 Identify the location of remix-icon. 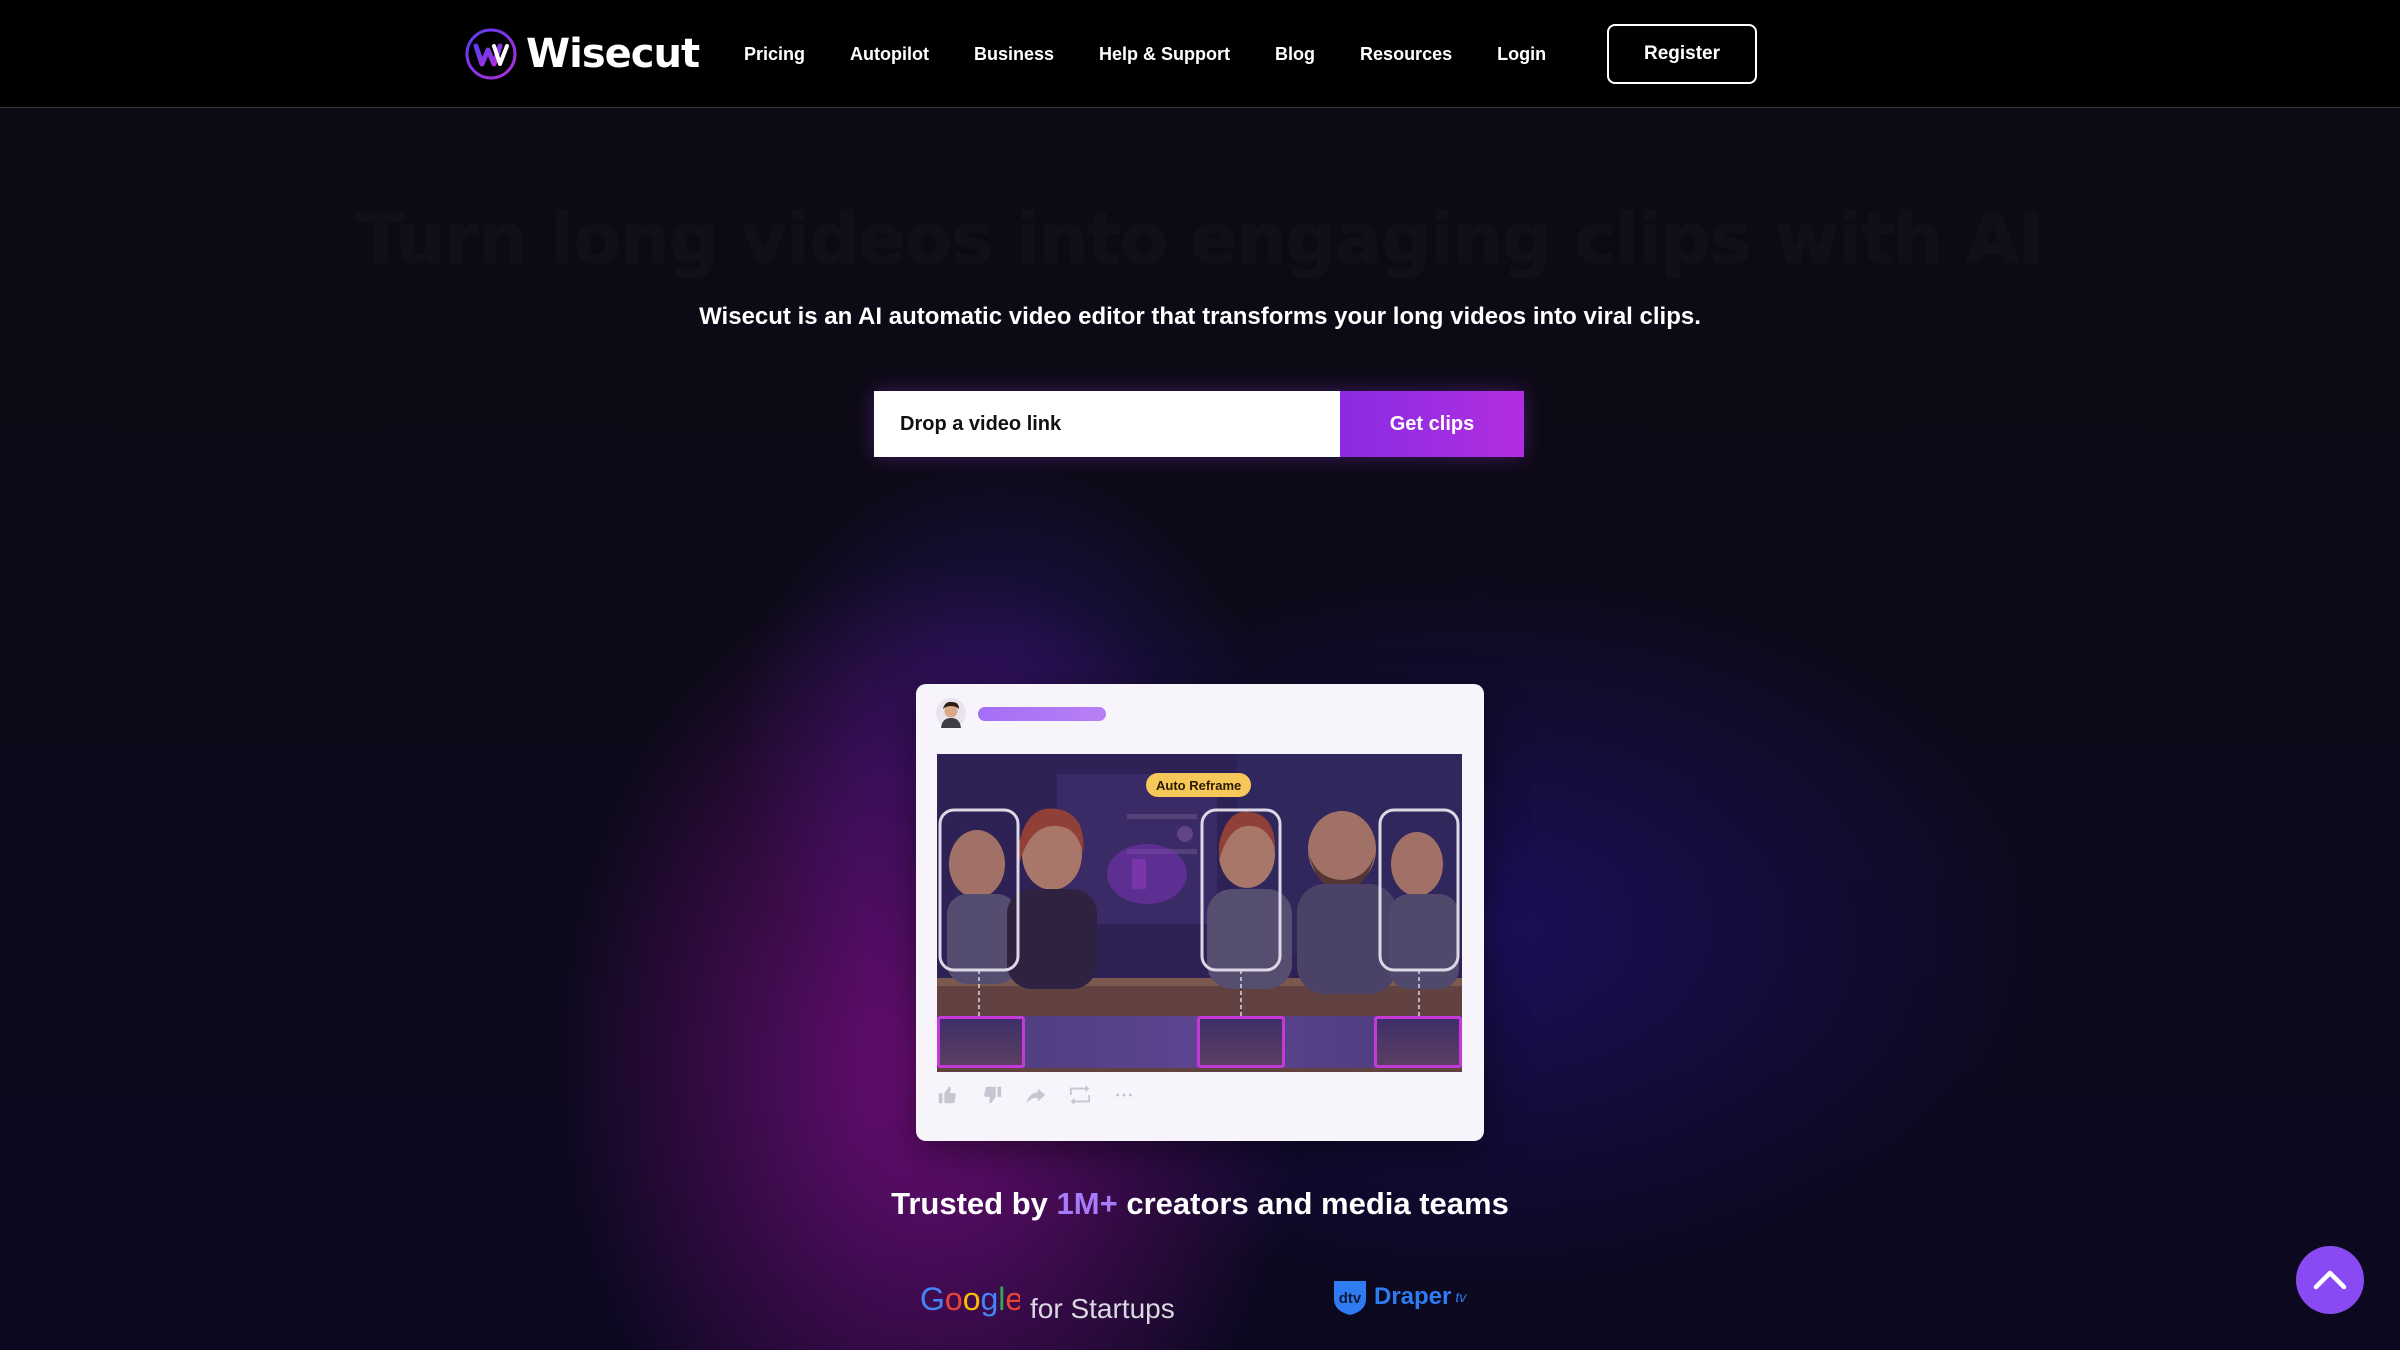
(1080, 1095).